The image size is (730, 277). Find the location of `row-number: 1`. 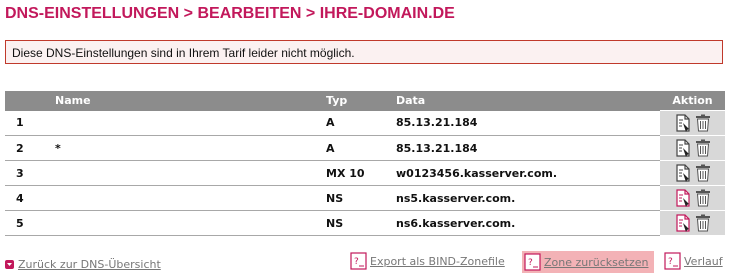

row-number: 1 is located at coordinates (30, 123).